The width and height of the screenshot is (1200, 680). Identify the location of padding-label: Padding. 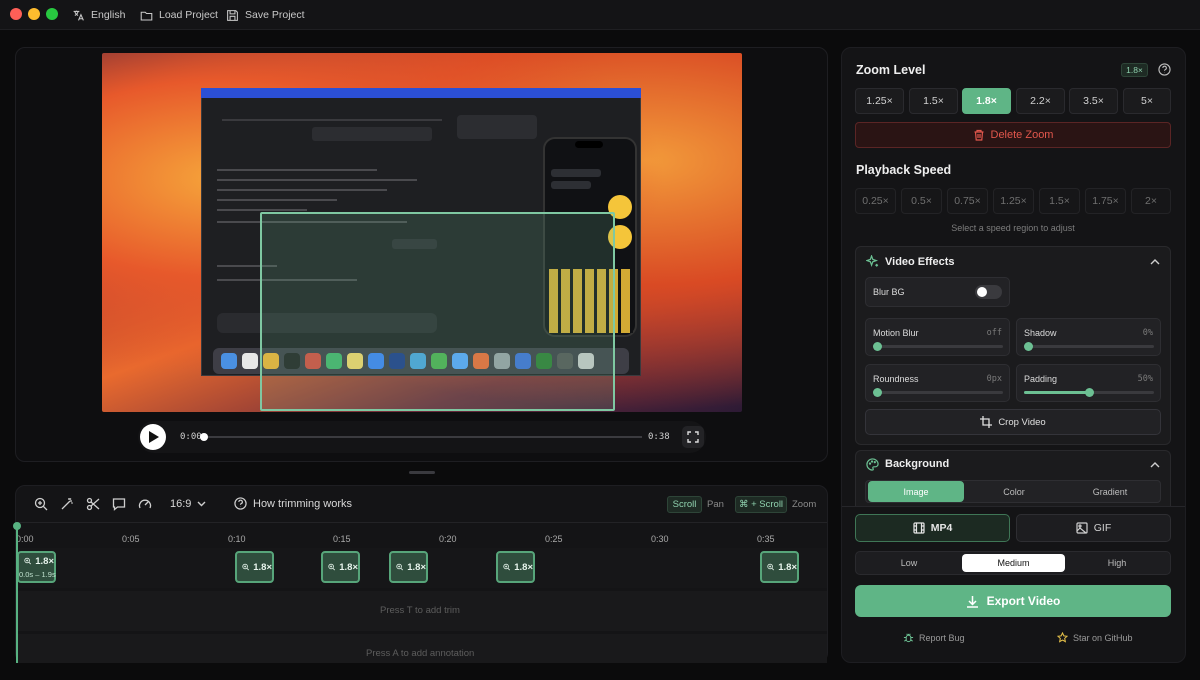
(1041, 379).